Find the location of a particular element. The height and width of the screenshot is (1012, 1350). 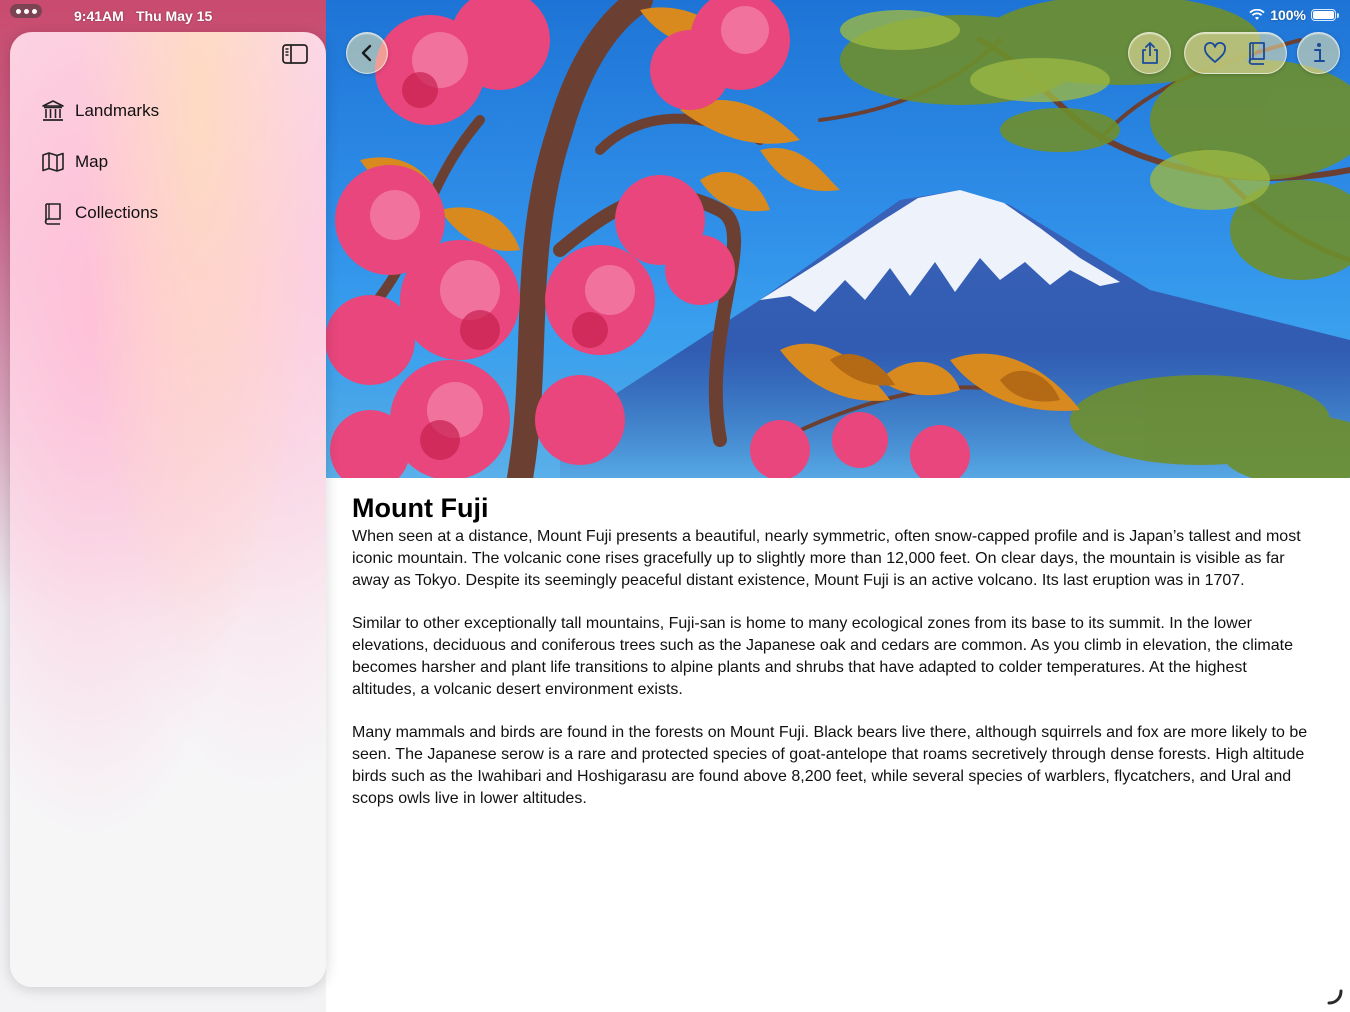

page-title: Mount Fuji is located at coordinates (420, 508).